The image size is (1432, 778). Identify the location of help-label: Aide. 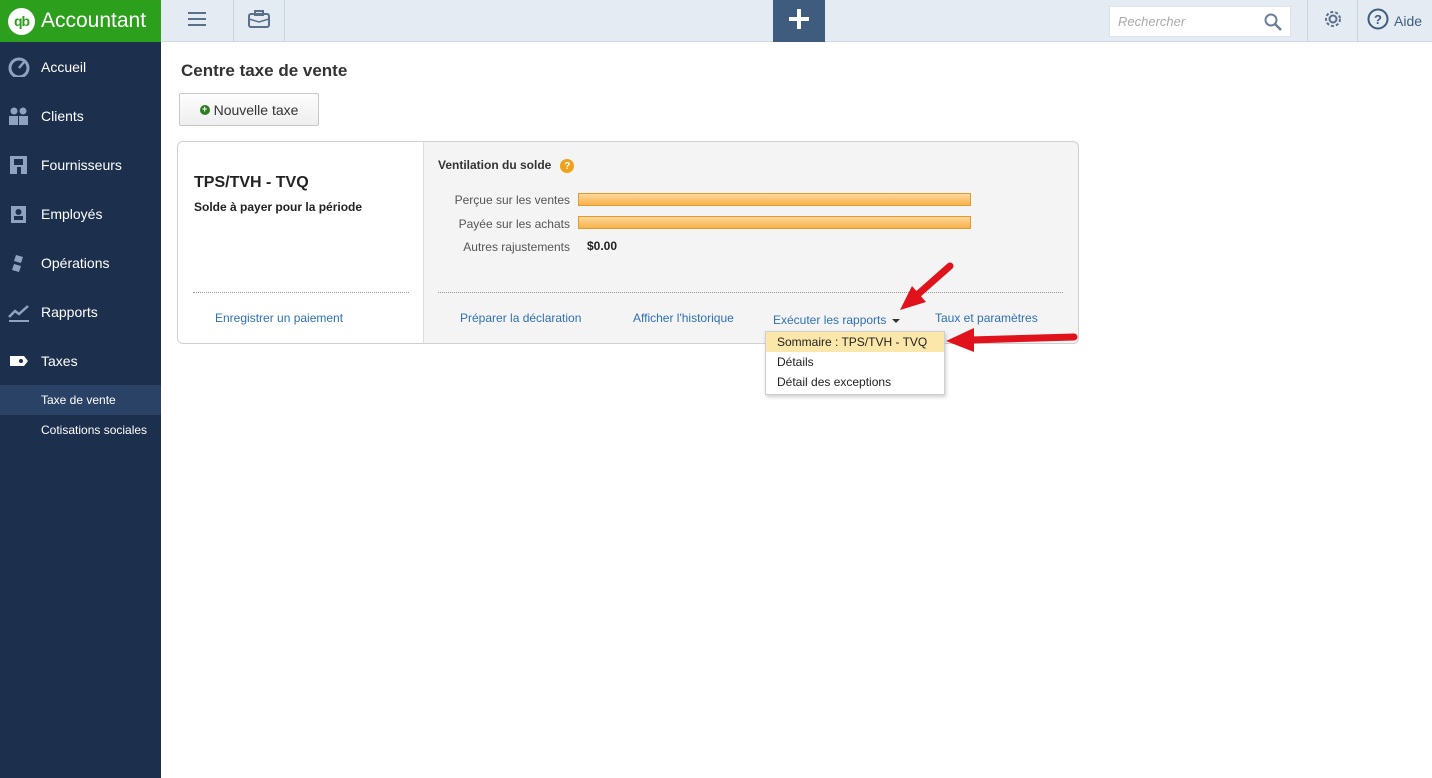
(1408, 21).